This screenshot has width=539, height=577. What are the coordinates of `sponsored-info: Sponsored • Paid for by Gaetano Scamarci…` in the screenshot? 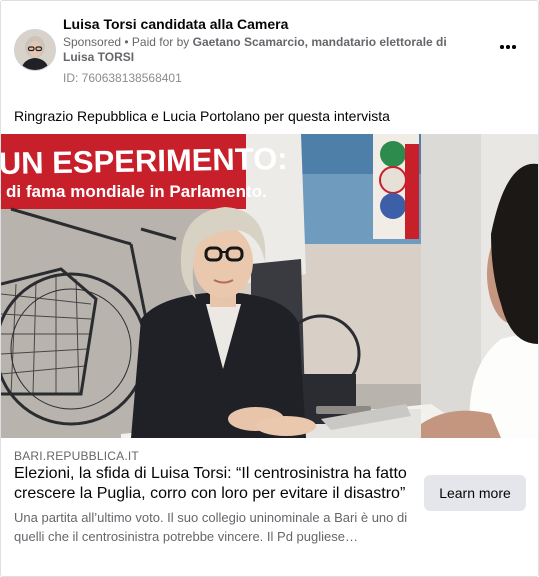 It's located at (268, 50).